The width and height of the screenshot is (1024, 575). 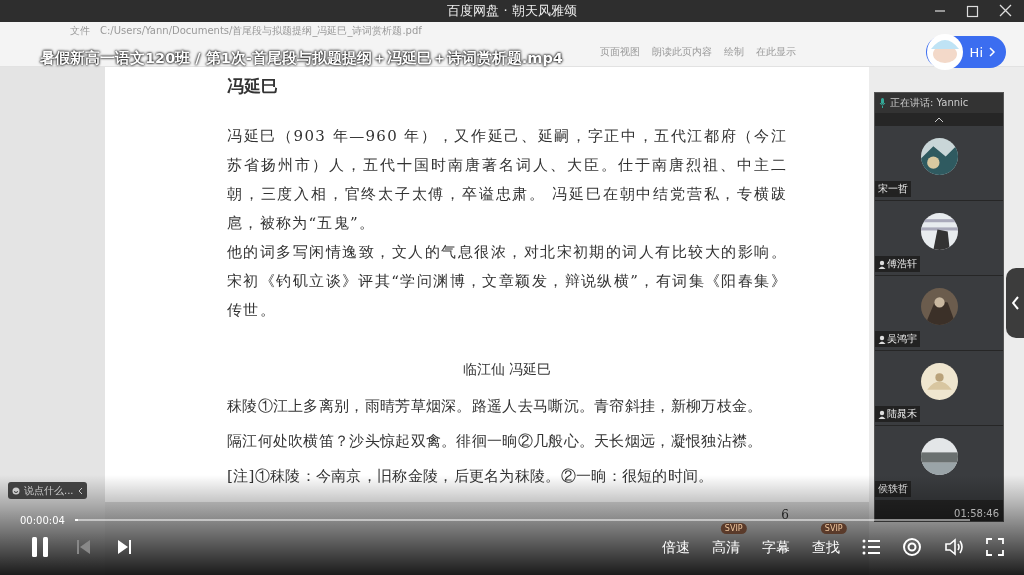 What do you see at coordinates (776, 548) in the screenshot?
I see `control-button: 字幕` at bounding box center [776, 548].